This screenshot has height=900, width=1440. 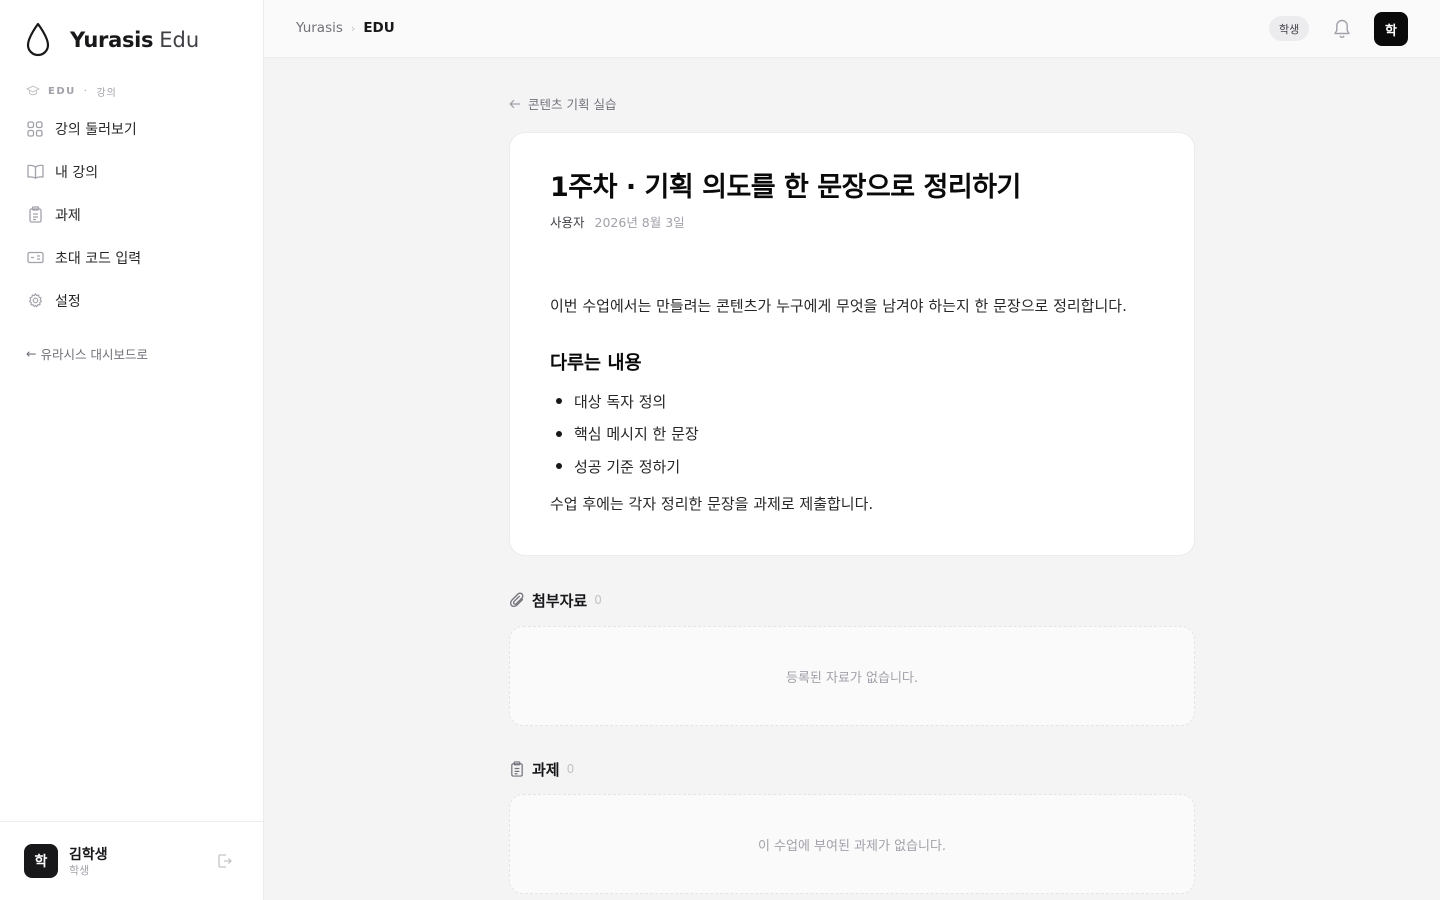 What do you see at coordinates (712, 504) in the screenshot?
I see `lesson-outro: 수업 후에는 각자 정리한 문장을 과제로 제출합니다.` at bounding box center [712, 504].